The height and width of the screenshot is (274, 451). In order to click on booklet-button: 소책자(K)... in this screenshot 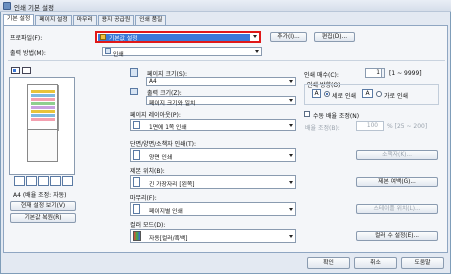, I will do `click(397, 155)`.